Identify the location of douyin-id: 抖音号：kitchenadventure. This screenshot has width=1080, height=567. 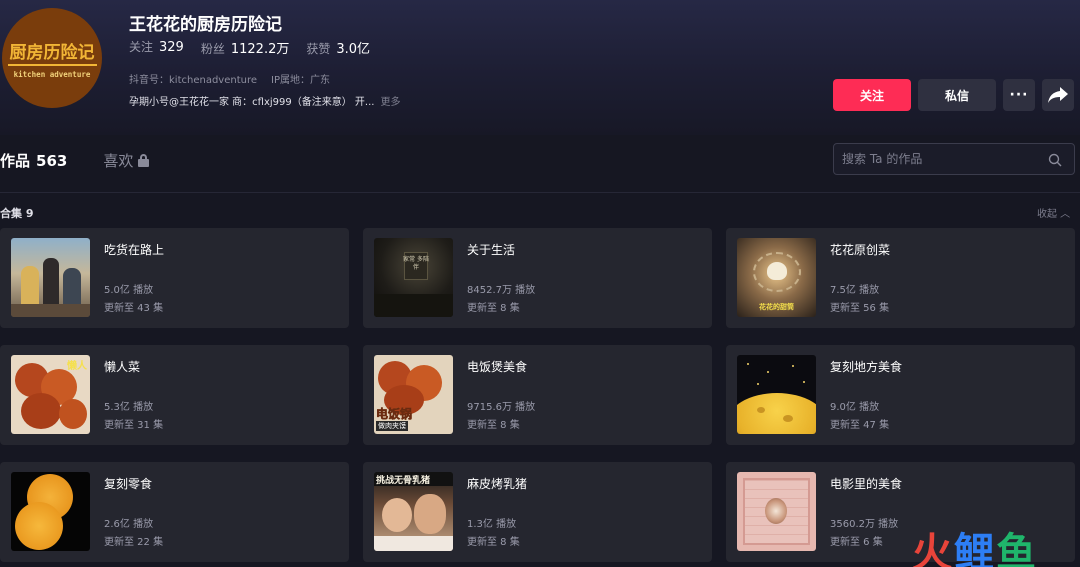
(193, 80).